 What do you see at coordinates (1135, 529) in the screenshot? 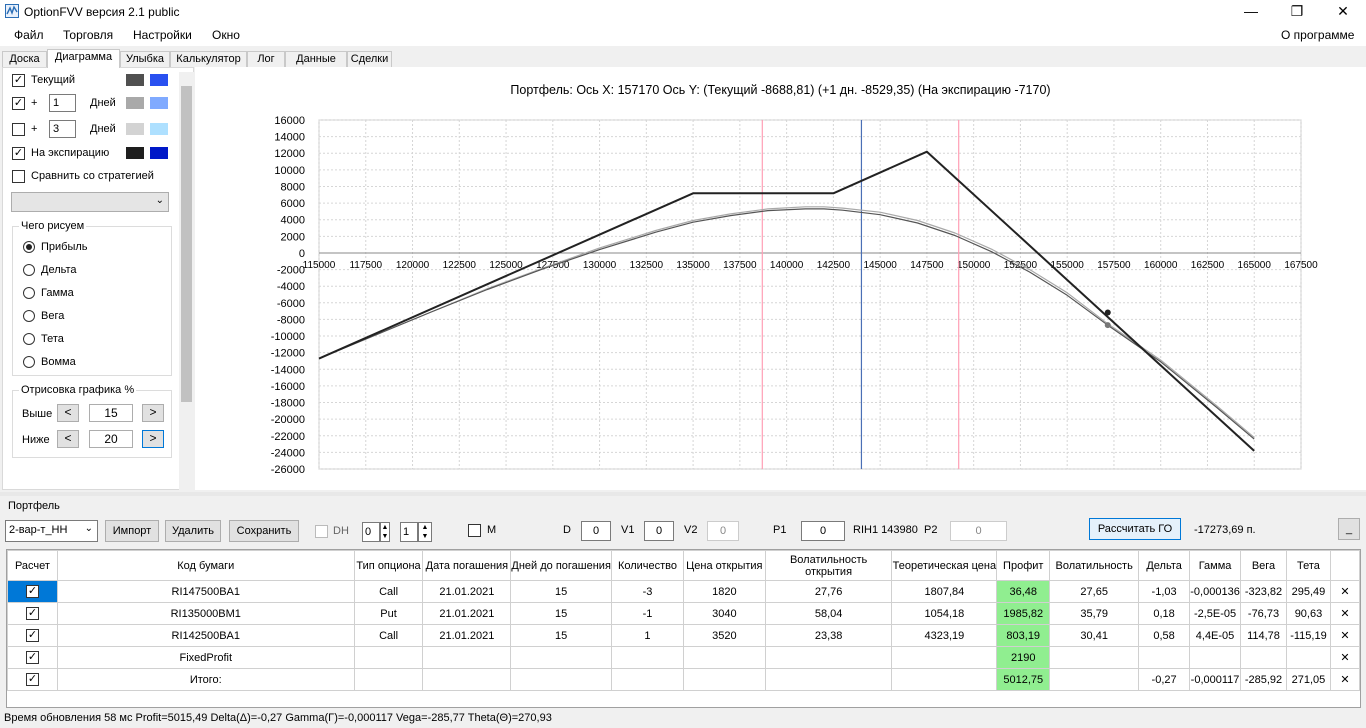
I see `calc-go-button: Рассчитать ГО` at bounding box center [1135, 529].